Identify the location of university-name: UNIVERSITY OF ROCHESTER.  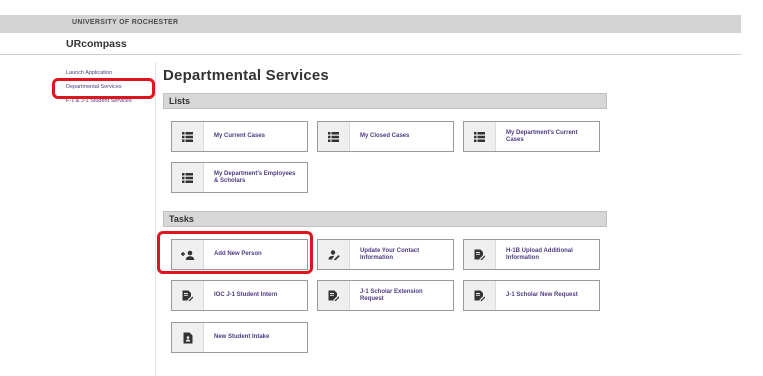
(125, 22).